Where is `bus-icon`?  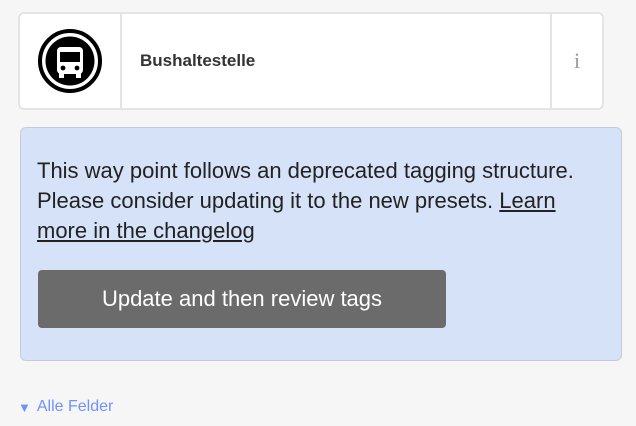 bus-icon is located at coordinates (70, 61).